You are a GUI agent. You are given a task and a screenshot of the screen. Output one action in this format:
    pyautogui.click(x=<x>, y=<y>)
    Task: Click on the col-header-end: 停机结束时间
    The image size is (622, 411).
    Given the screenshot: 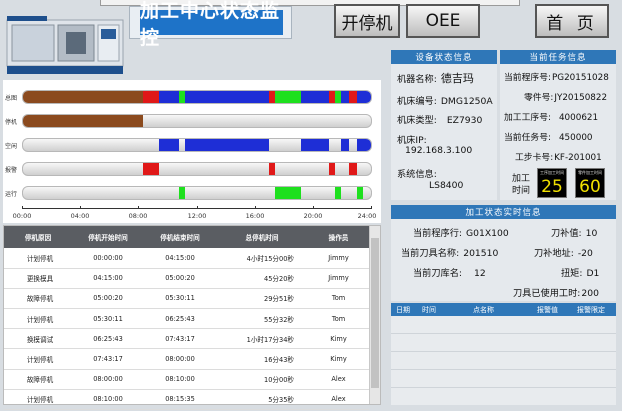 What is the action you would take?
    pyautogui.click(x=180, y=237)
    